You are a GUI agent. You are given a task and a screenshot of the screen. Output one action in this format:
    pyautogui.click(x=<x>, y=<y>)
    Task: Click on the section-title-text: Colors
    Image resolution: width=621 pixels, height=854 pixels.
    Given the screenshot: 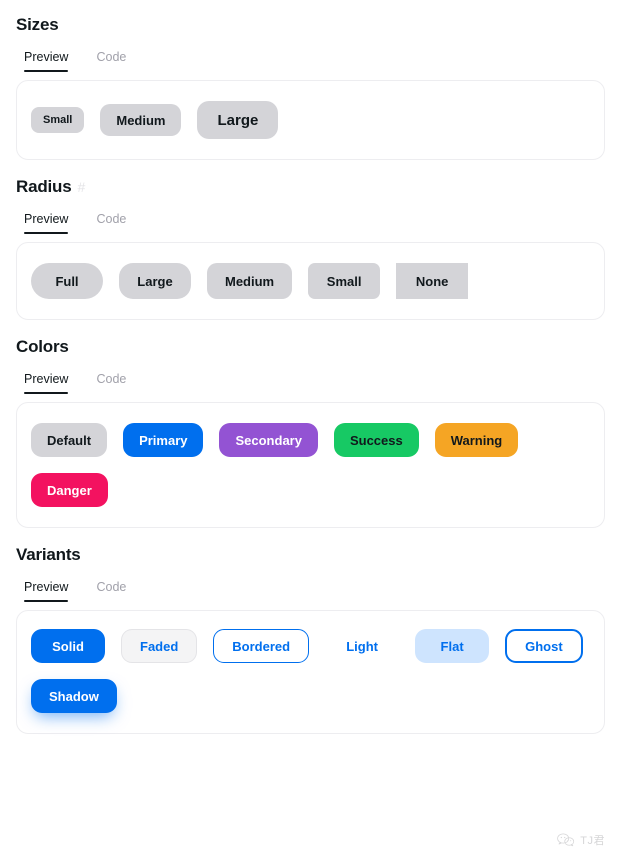 What is the action you would take?
    pyautogui.click(x=42, y=347)
    